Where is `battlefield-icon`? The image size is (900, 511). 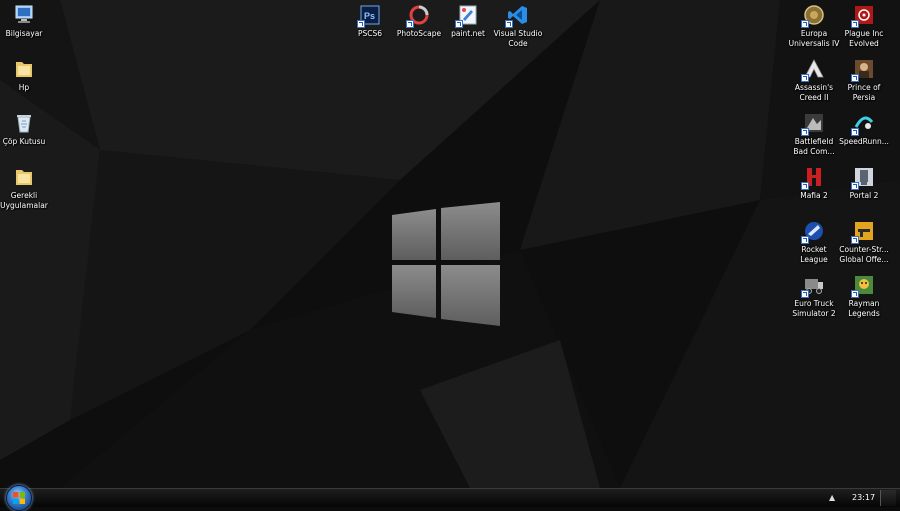
battlefield-icon is located at coordinates (813, 124).